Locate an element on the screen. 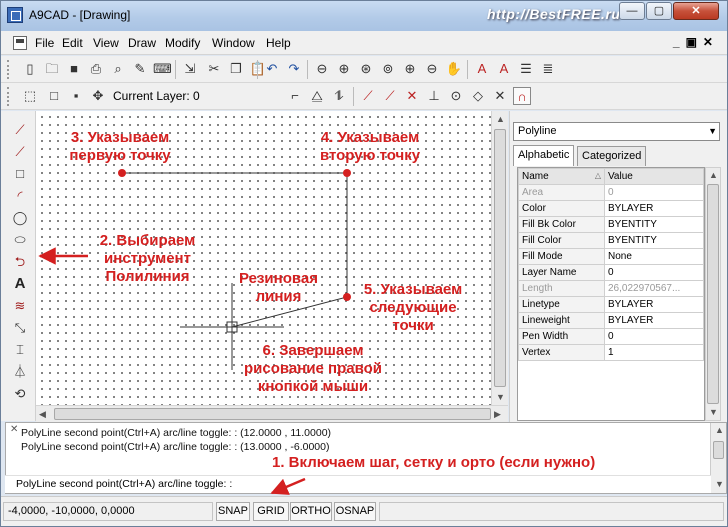  zoom-realtime-icon: ⊛ is located at coordinates (366, 69).